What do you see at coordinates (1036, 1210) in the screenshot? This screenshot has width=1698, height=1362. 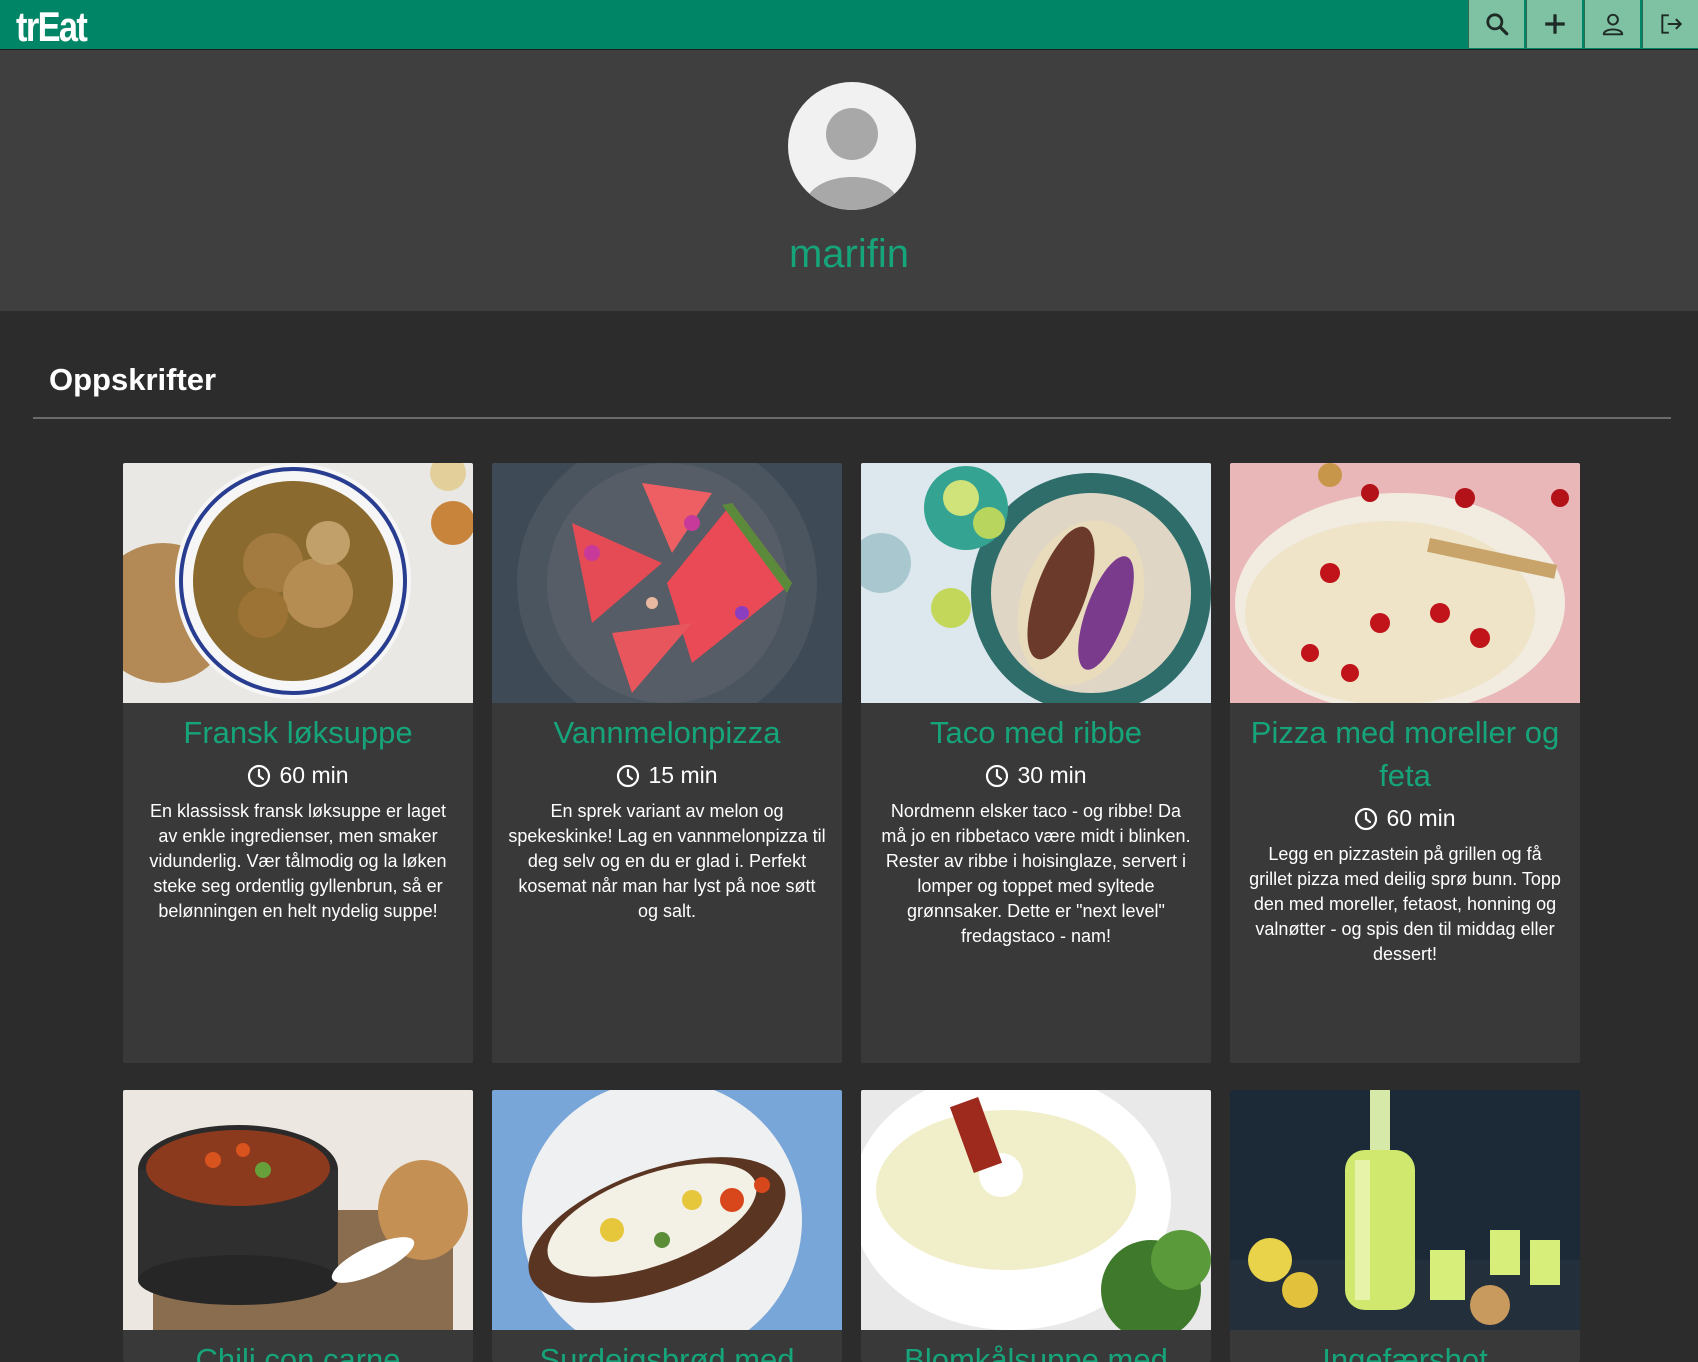 I see `recipe-image-cauliflower-soup` at bounding box center [1036, 1210].